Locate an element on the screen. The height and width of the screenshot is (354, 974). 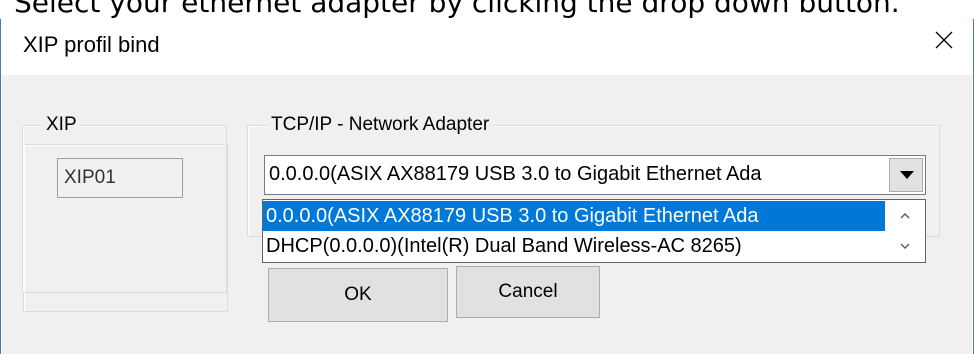
scroll-down-button is located at coordinates (905, 246).